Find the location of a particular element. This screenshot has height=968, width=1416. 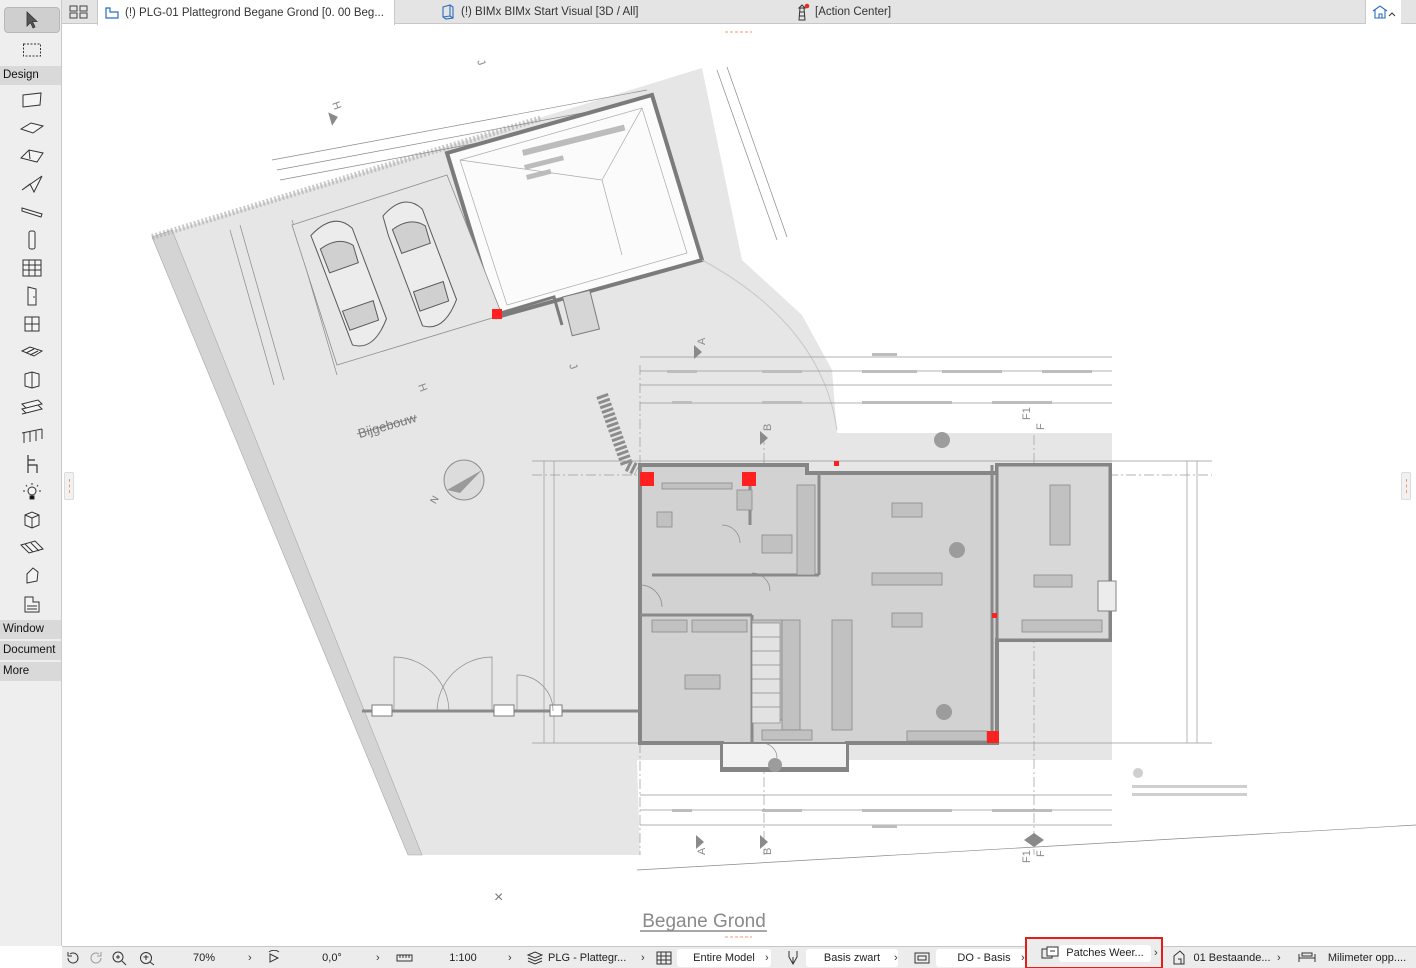

axis-label-a-bottom: A is located at coordinates (702, 851).